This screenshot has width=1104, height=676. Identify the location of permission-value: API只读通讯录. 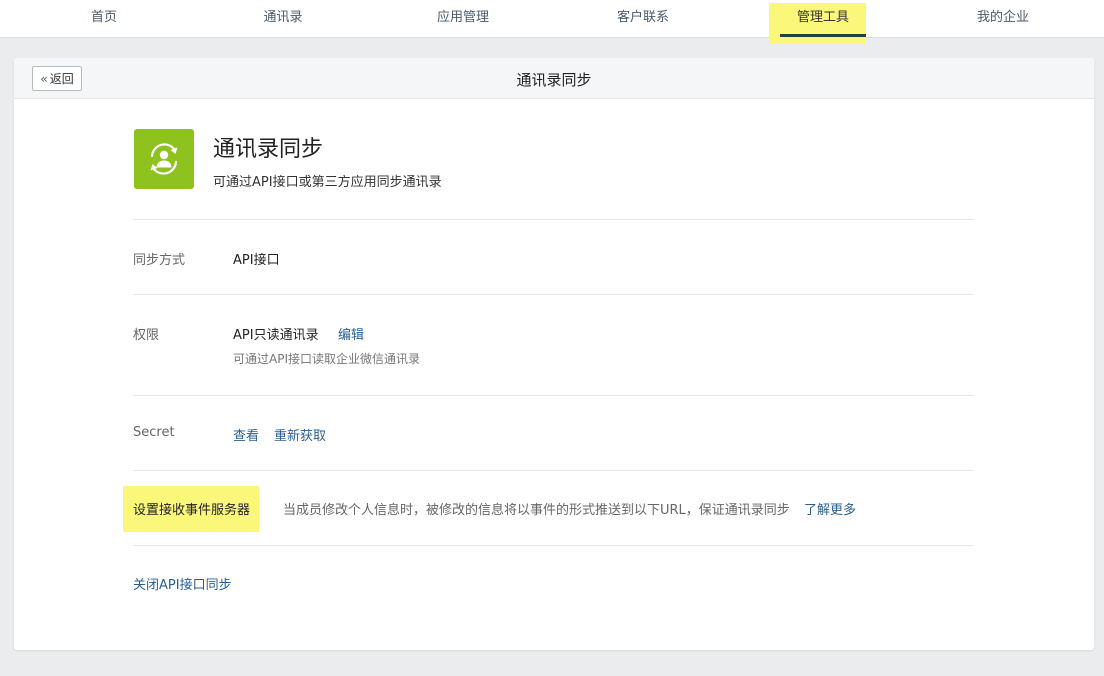
(276, 335).